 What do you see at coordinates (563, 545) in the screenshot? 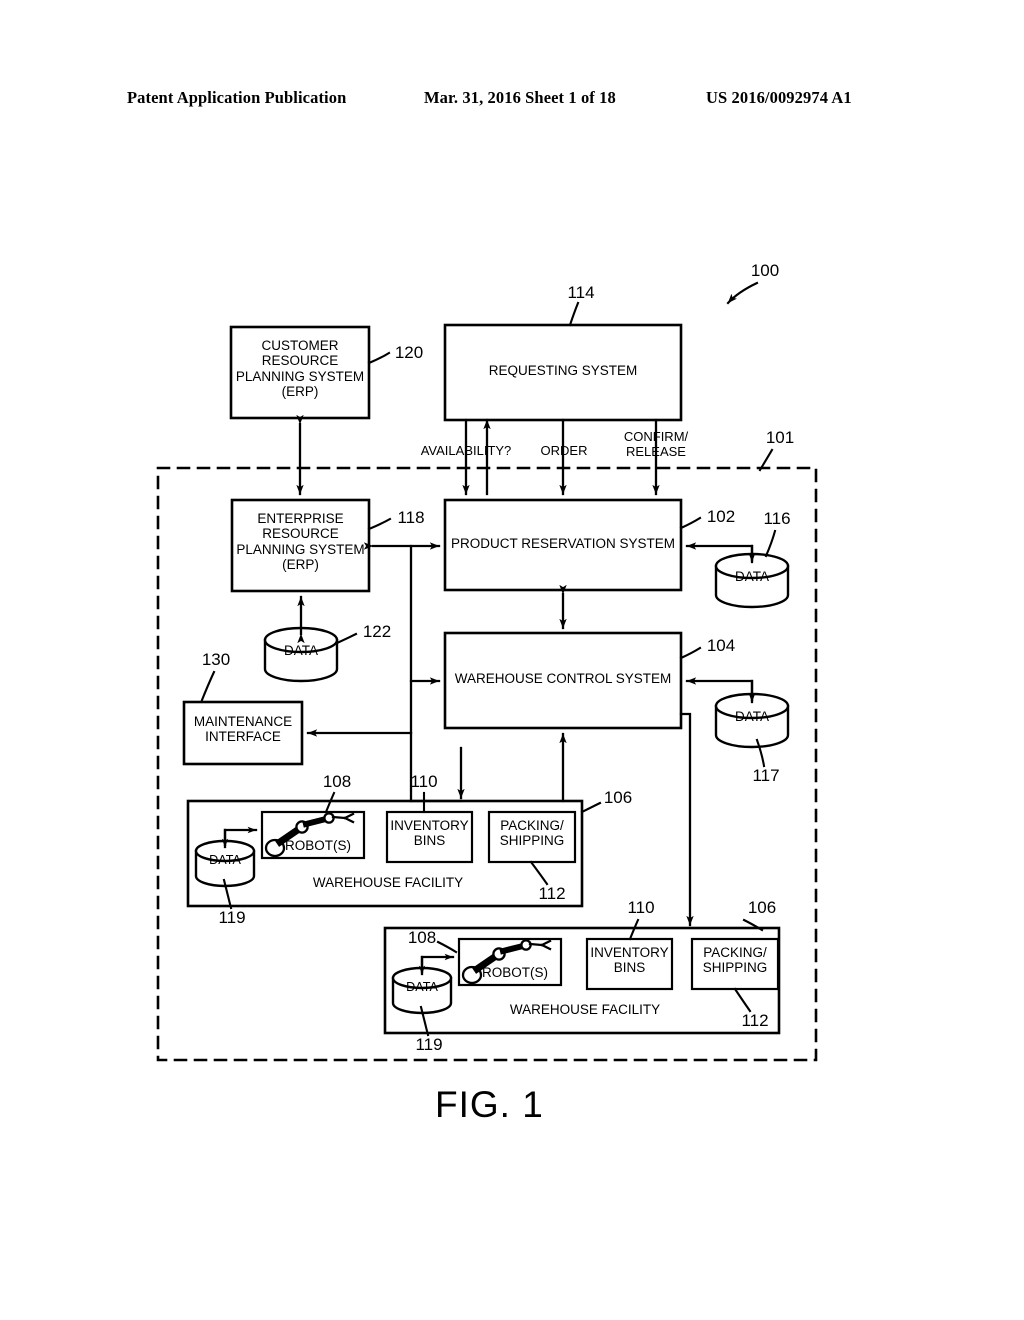
I see `box-product-reservation` at bounding box center [563, 545].